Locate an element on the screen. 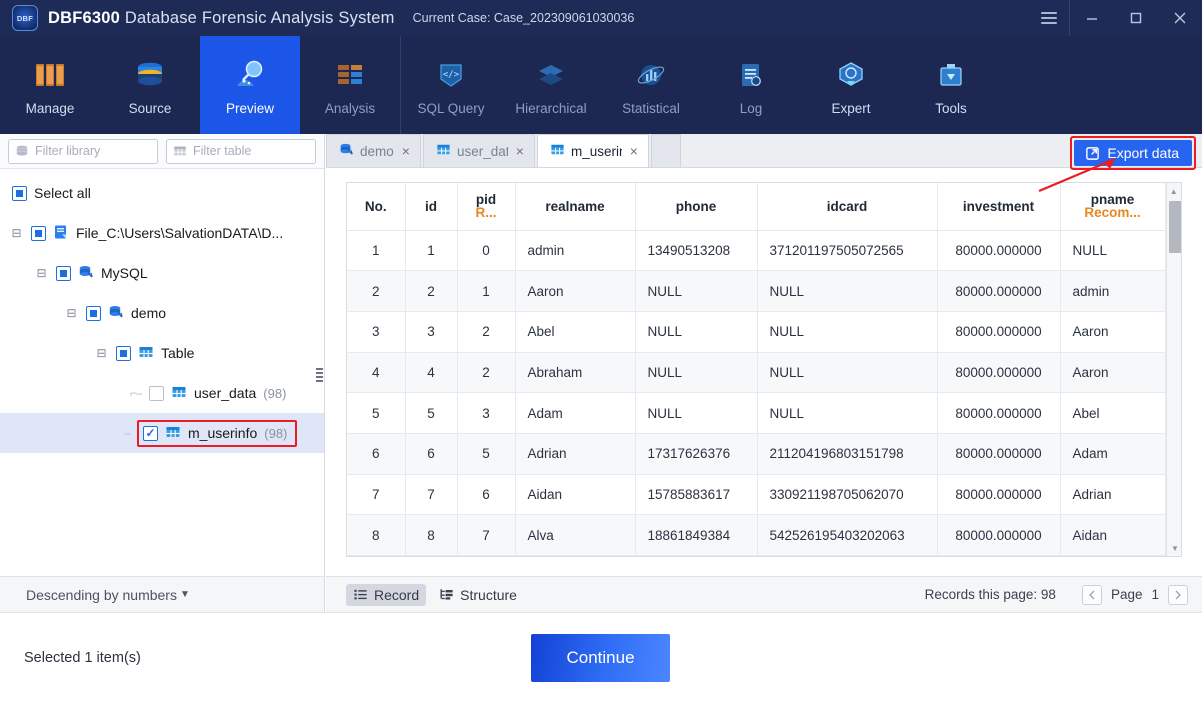  nav-item-source: Source is located at coordinates (150, 85).